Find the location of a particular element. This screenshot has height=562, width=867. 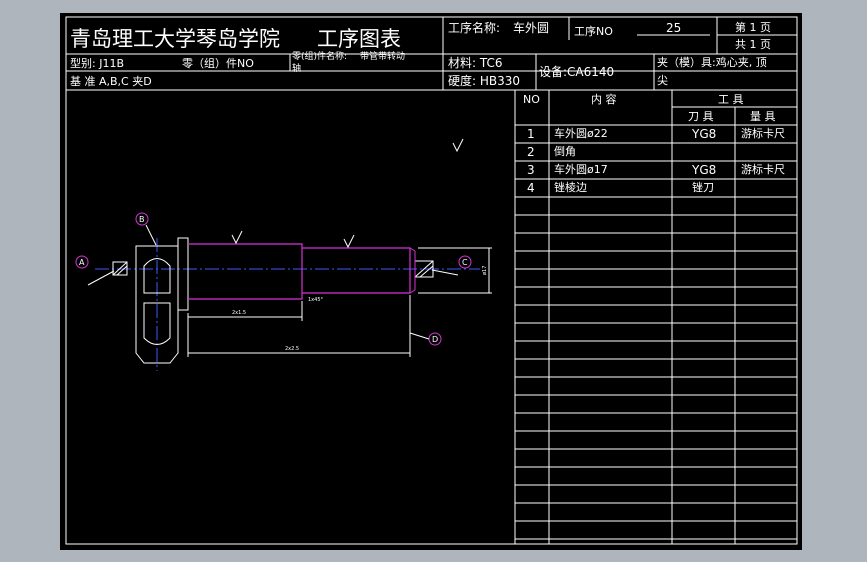

doc-title: 工序图表 is located at coordinates (359, 39).